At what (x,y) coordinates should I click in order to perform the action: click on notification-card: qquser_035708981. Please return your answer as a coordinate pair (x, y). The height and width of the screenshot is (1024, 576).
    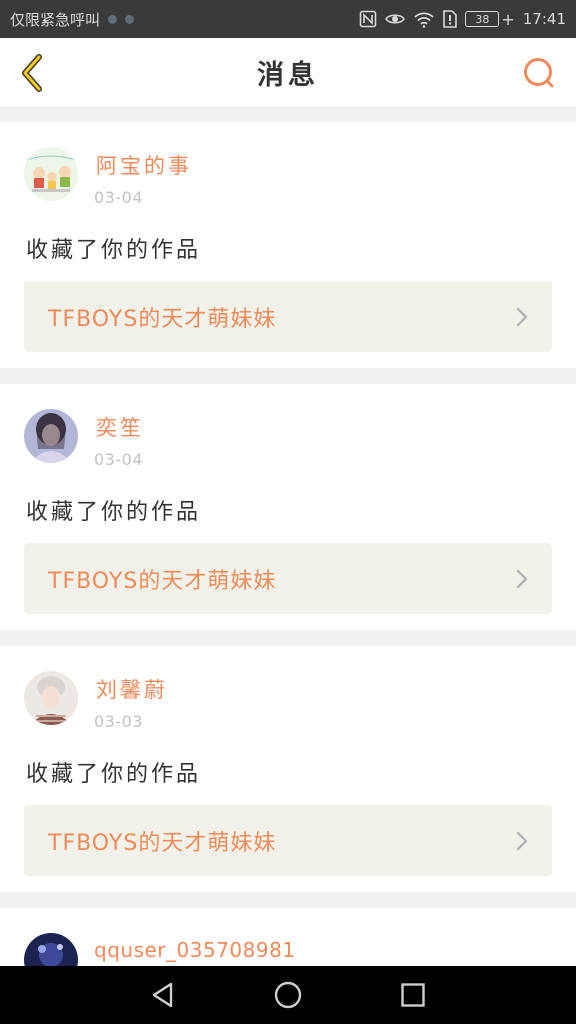
    Looking at the image, I should click on (288, 937).